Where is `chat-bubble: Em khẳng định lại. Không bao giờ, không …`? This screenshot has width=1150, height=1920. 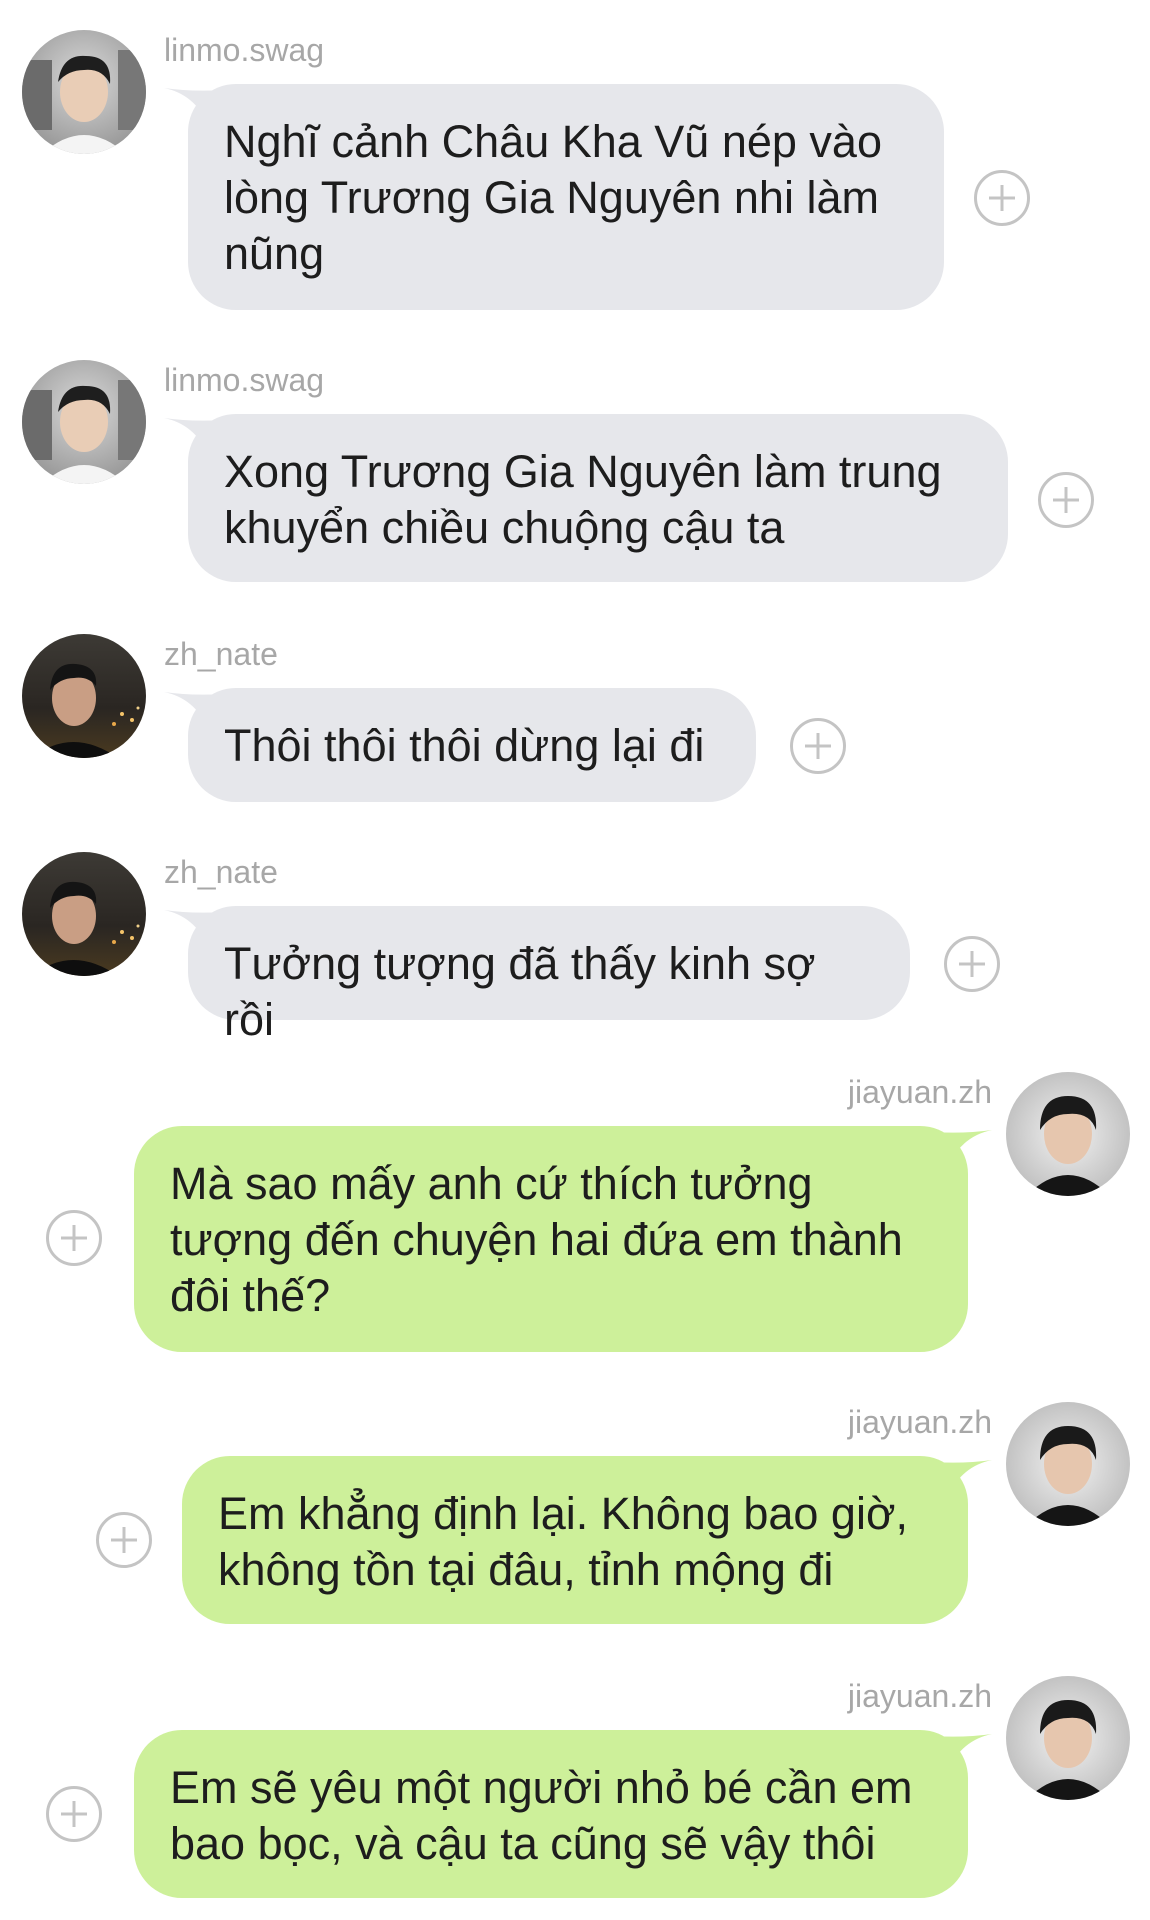
chat-bubble: Em khẳng định lại. Không bao giờ, không … is located at coordinates (587, 1540).